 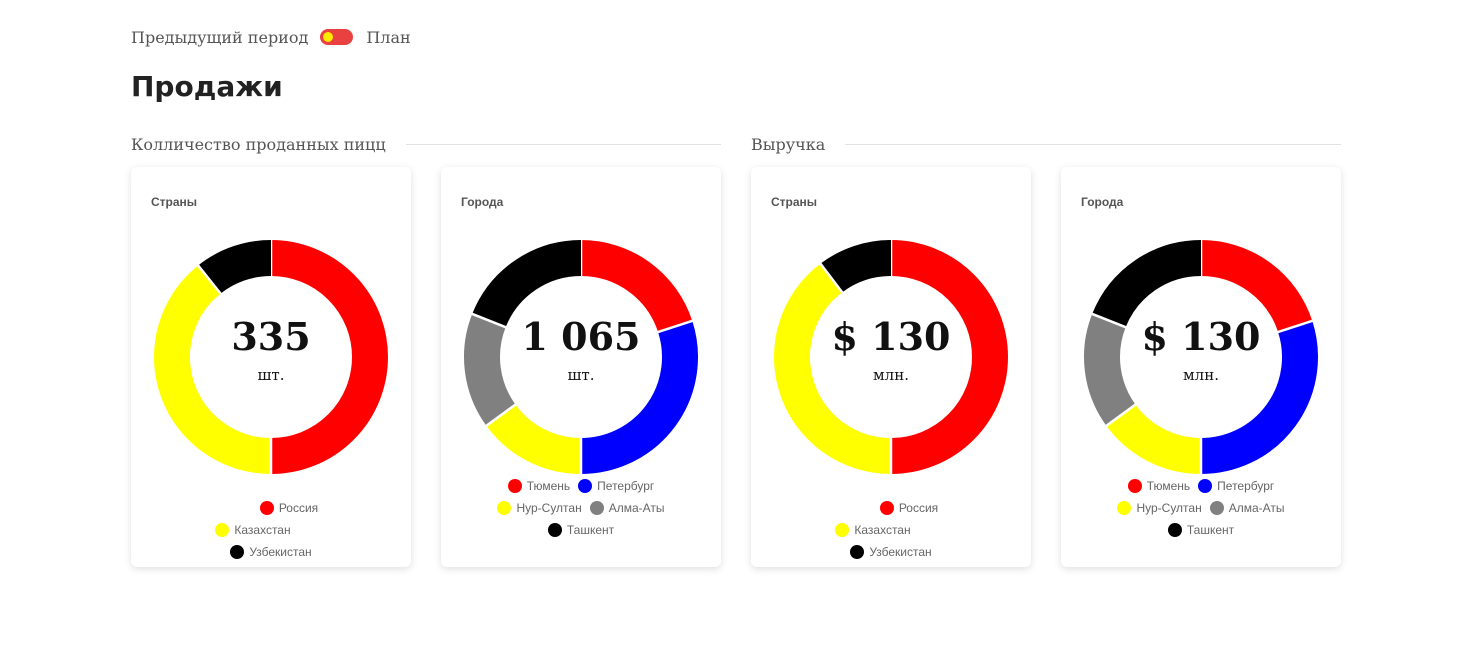 I want to click on section-title-text: Выручка, so click(x=788, y=144).